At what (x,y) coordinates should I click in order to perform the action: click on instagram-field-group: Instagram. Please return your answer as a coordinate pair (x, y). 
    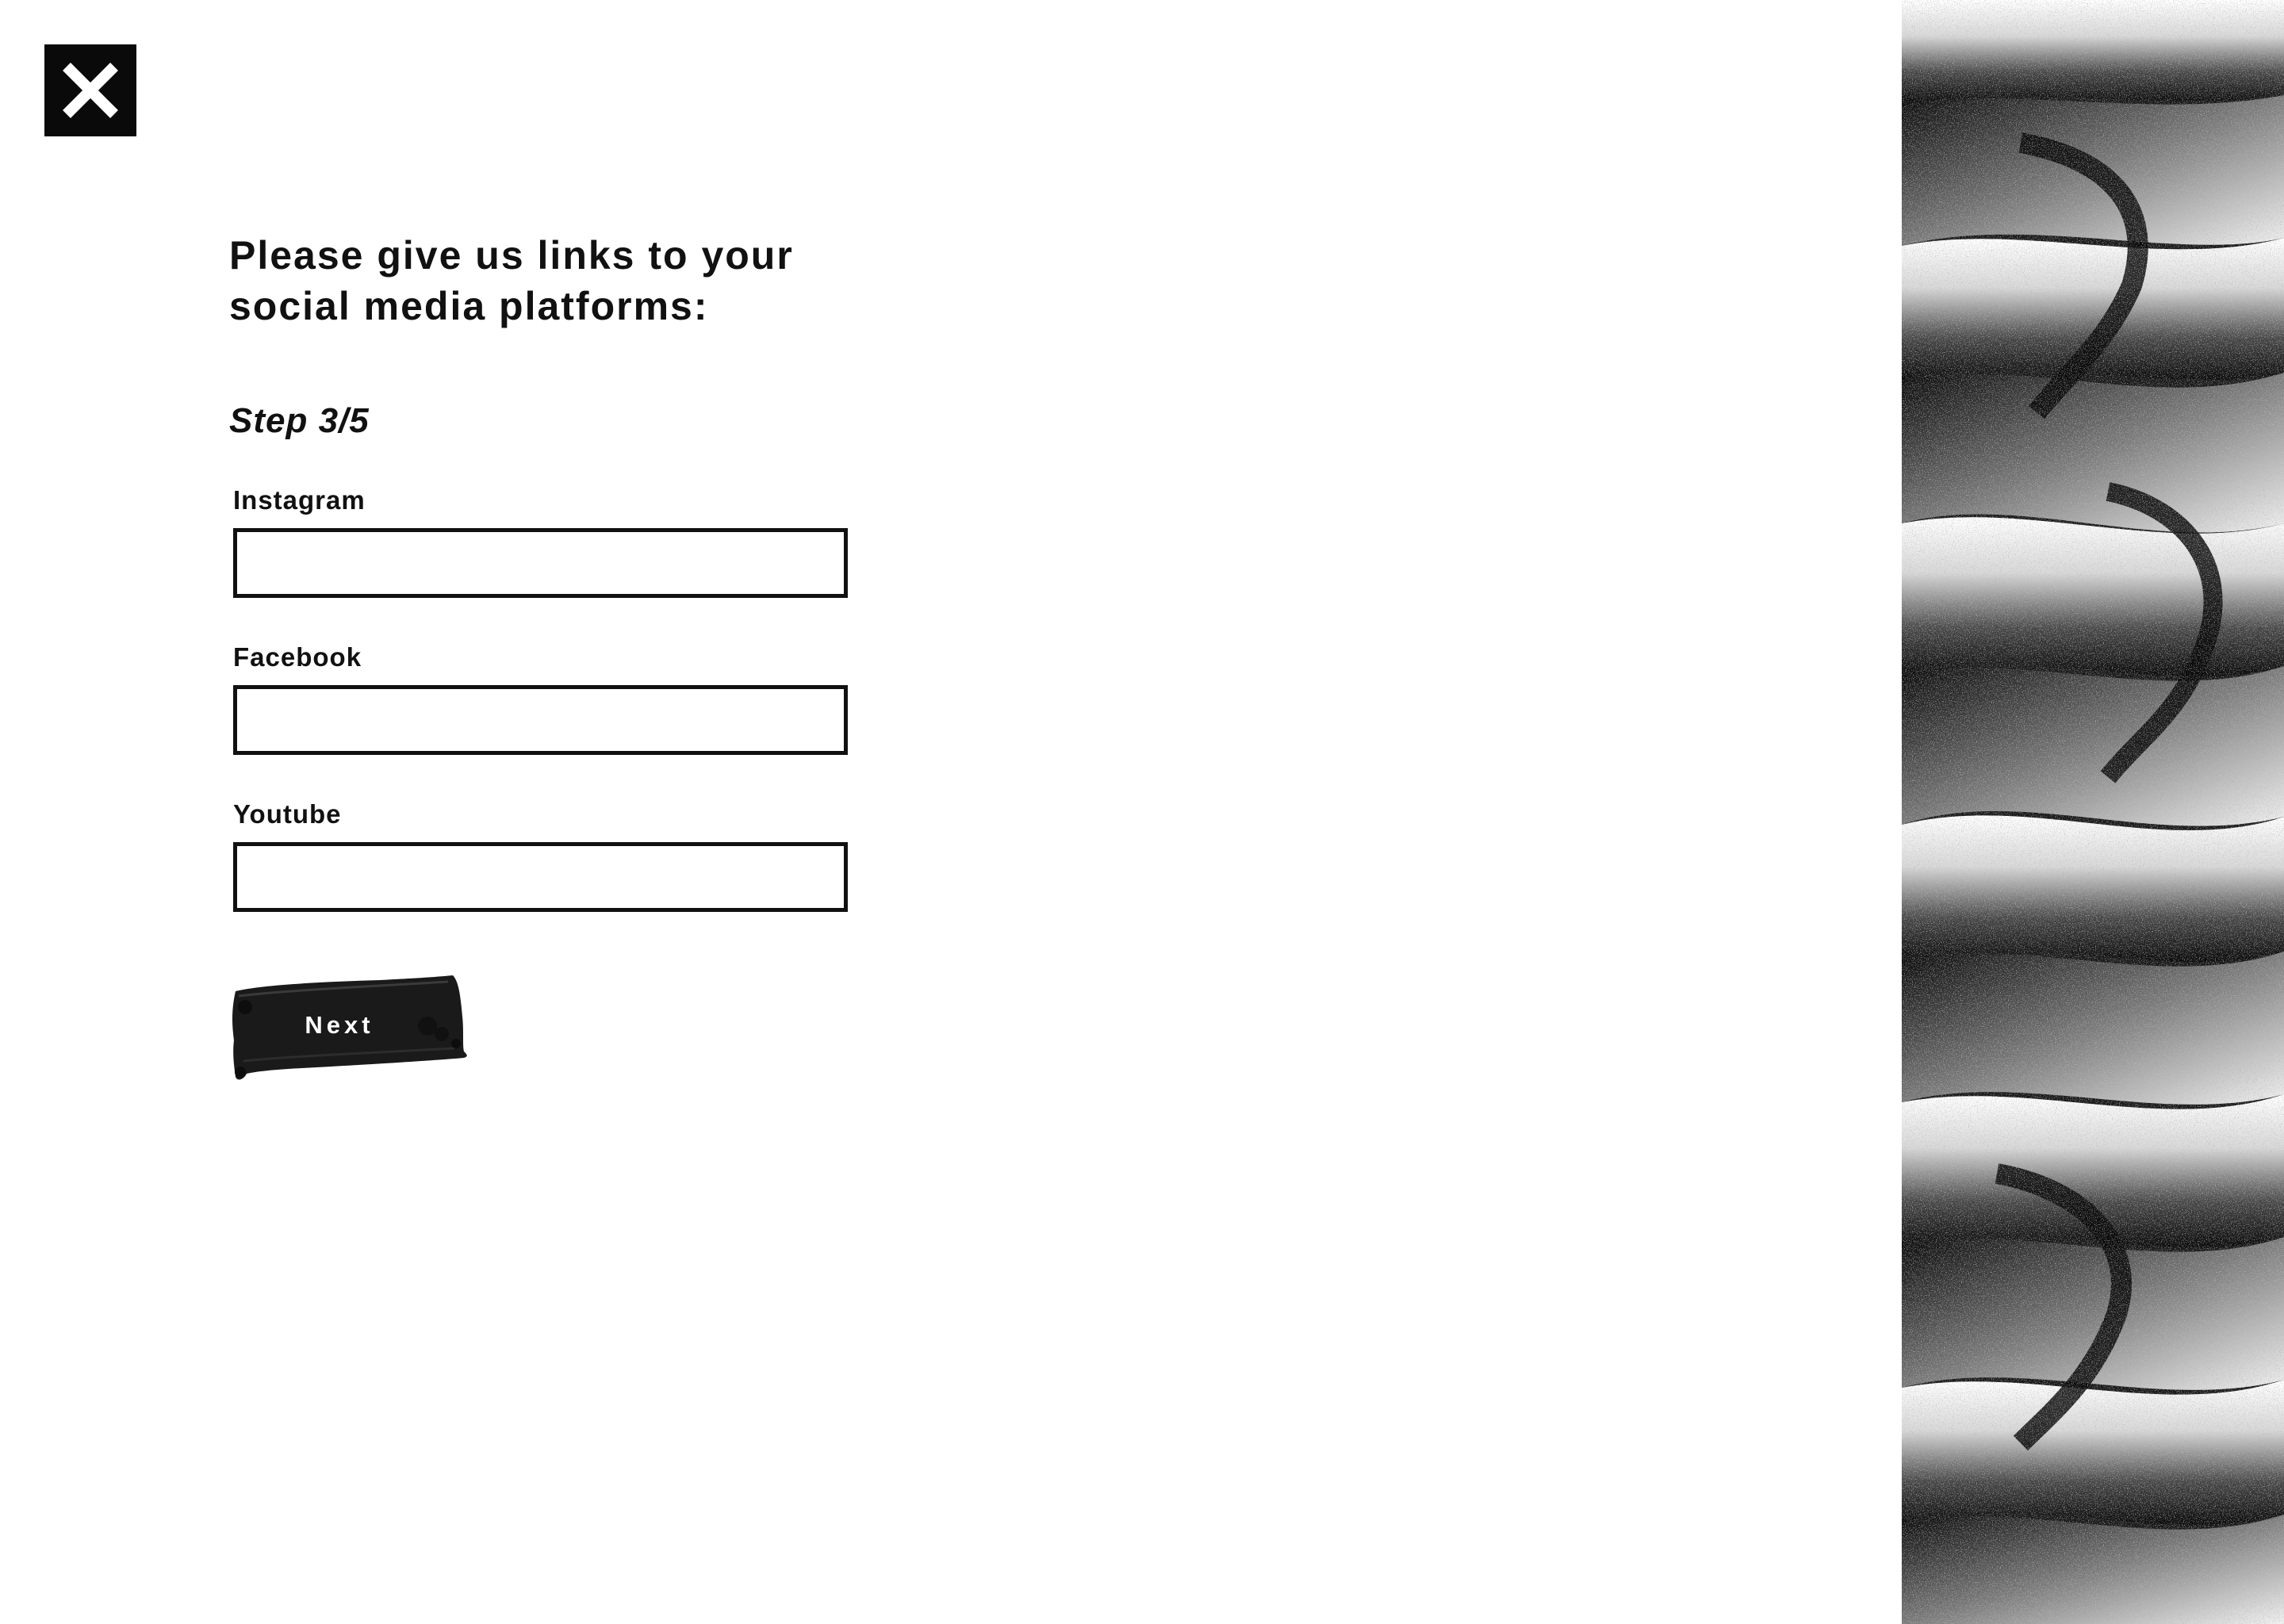
    Looking at the image, I should click on (627, 541).